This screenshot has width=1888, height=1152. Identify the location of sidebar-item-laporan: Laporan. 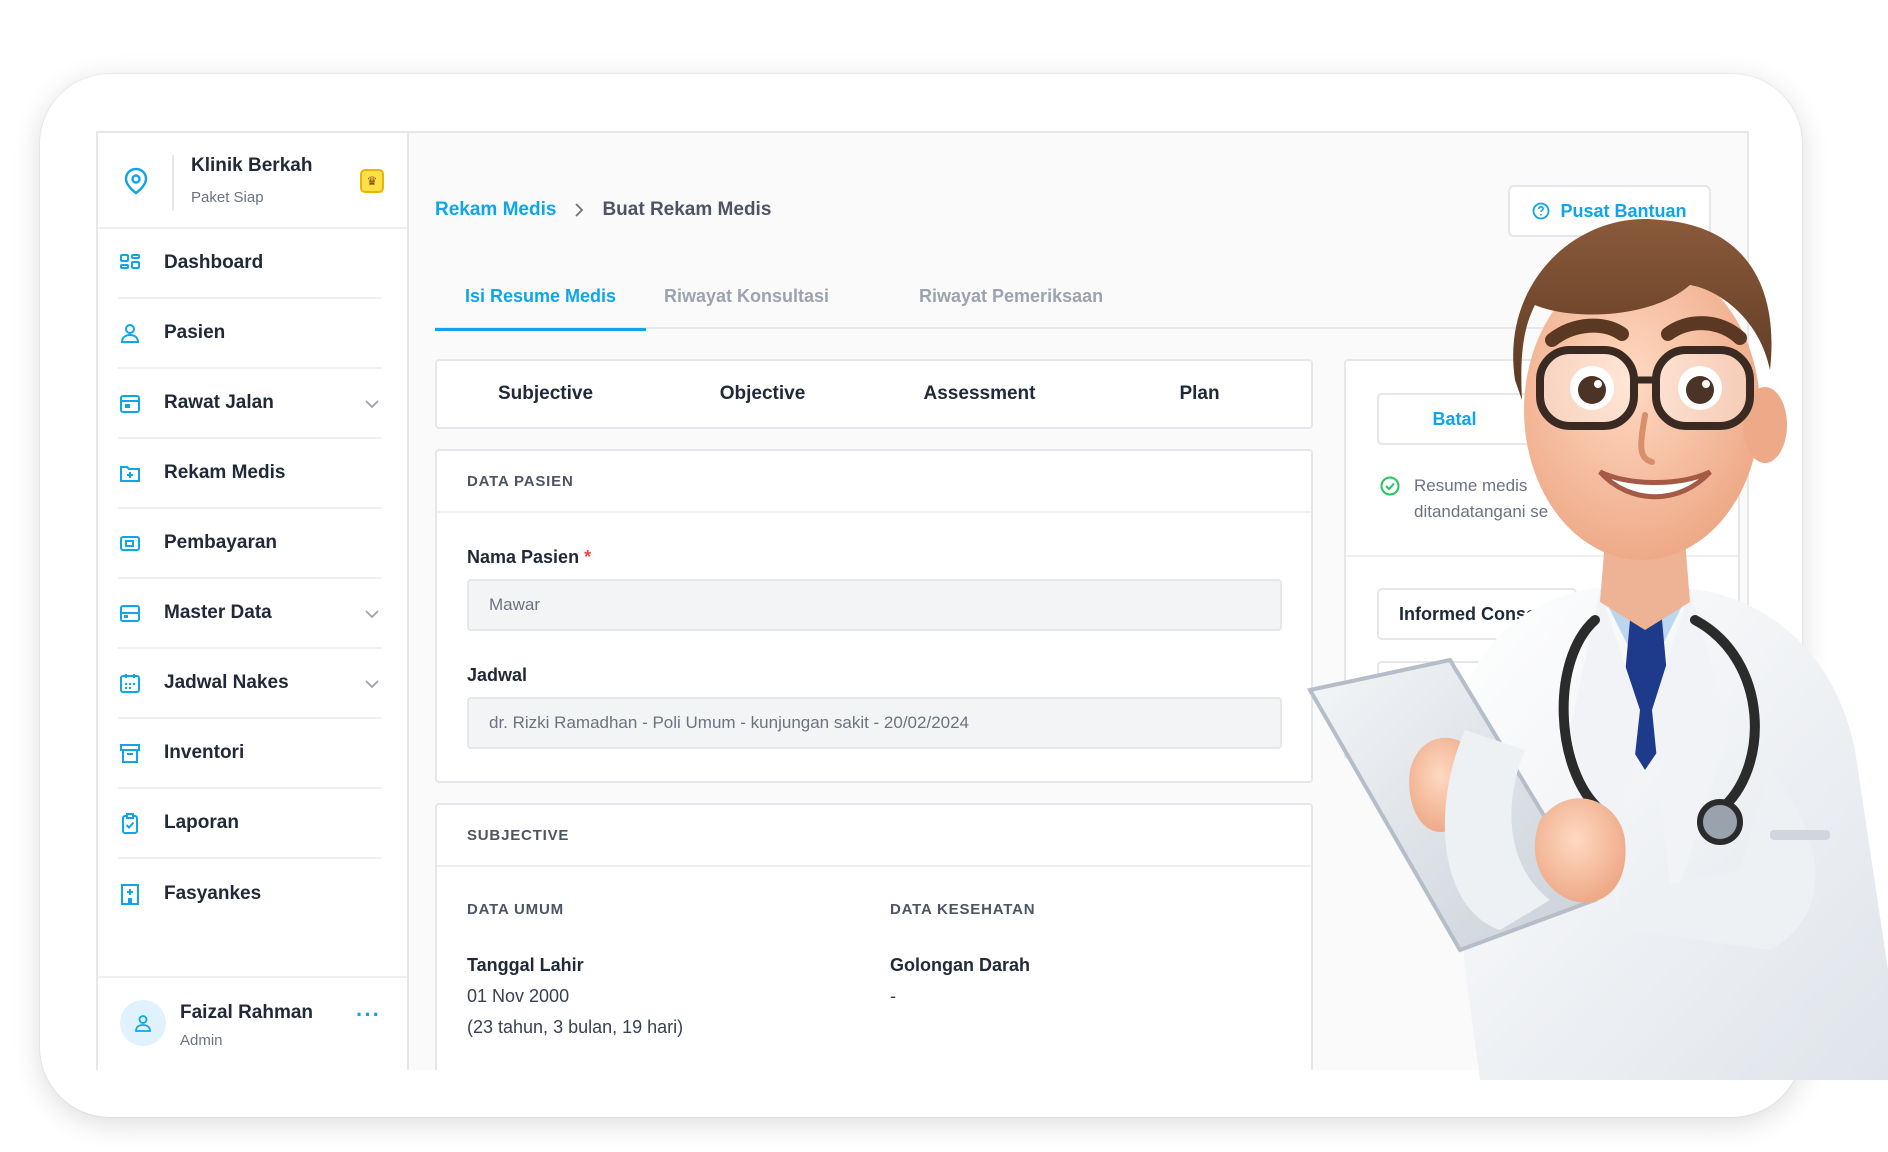
(250, 824).